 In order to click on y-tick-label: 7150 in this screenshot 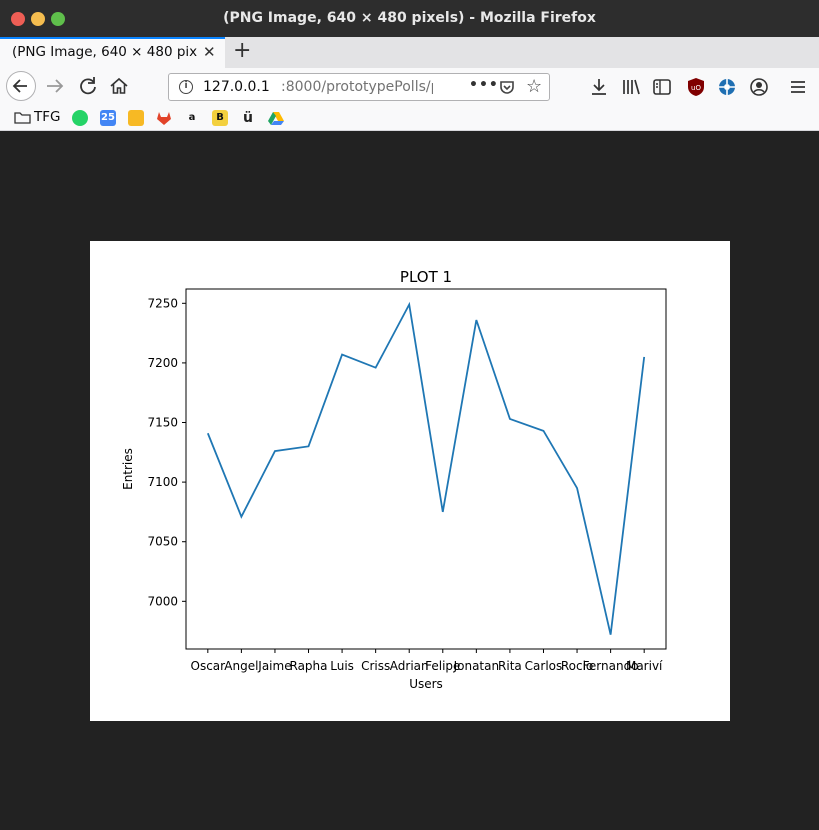, I will do `click(162, 423)`.